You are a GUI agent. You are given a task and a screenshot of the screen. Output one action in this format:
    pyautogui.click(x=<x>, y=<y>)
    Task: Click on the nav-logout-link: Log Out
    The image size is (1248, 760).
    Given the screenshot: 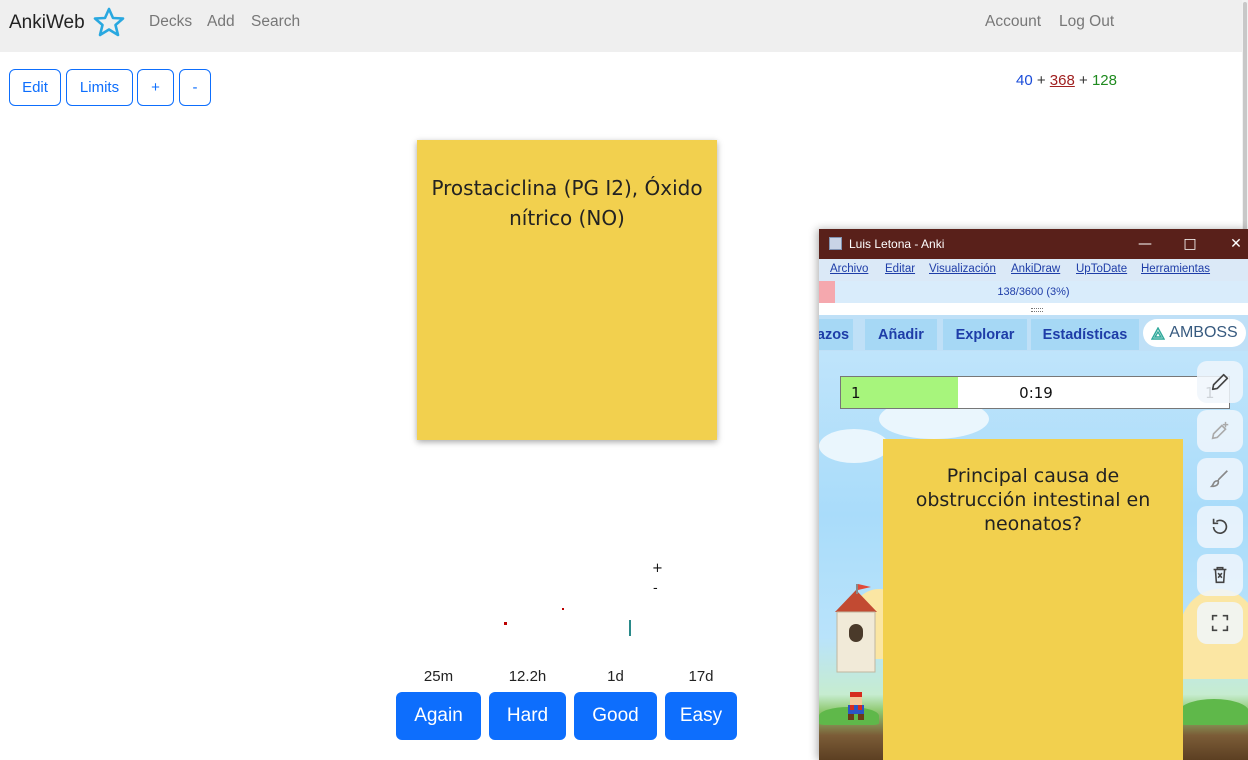 What is the action you would take?
    pyautogui.click(x=1086, y=22)
    